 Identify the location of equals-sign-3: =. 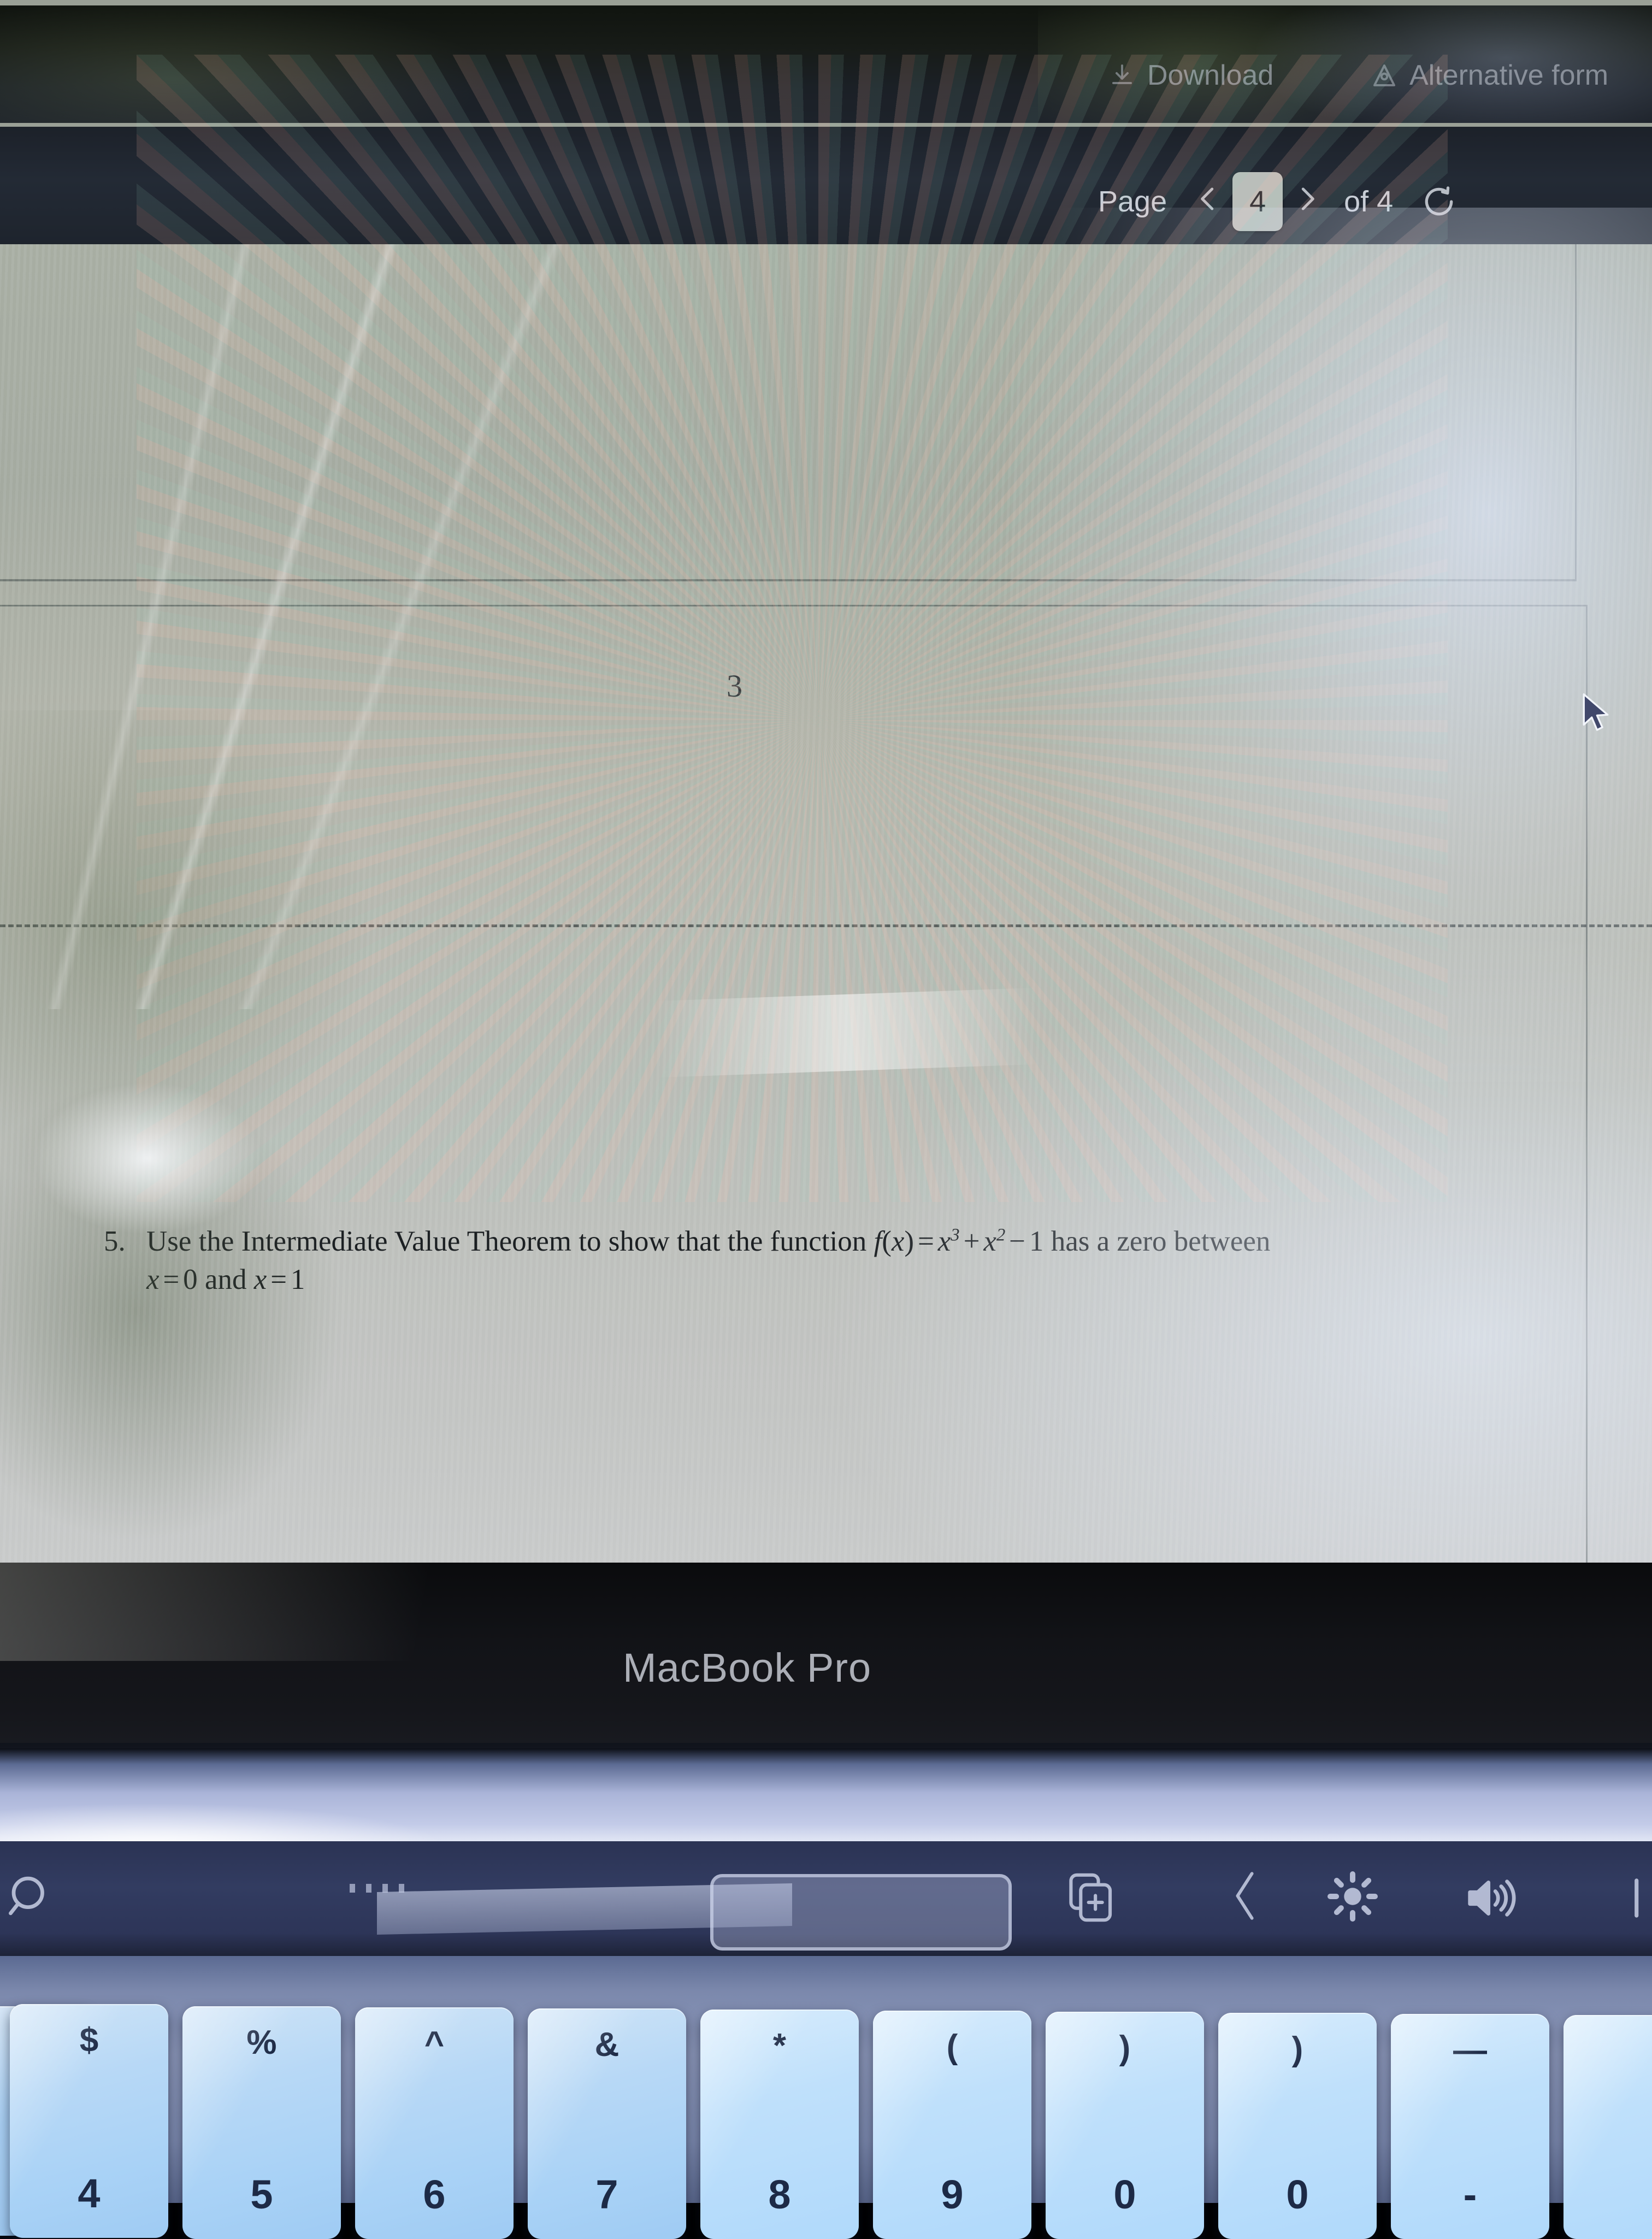
(278, 1280).